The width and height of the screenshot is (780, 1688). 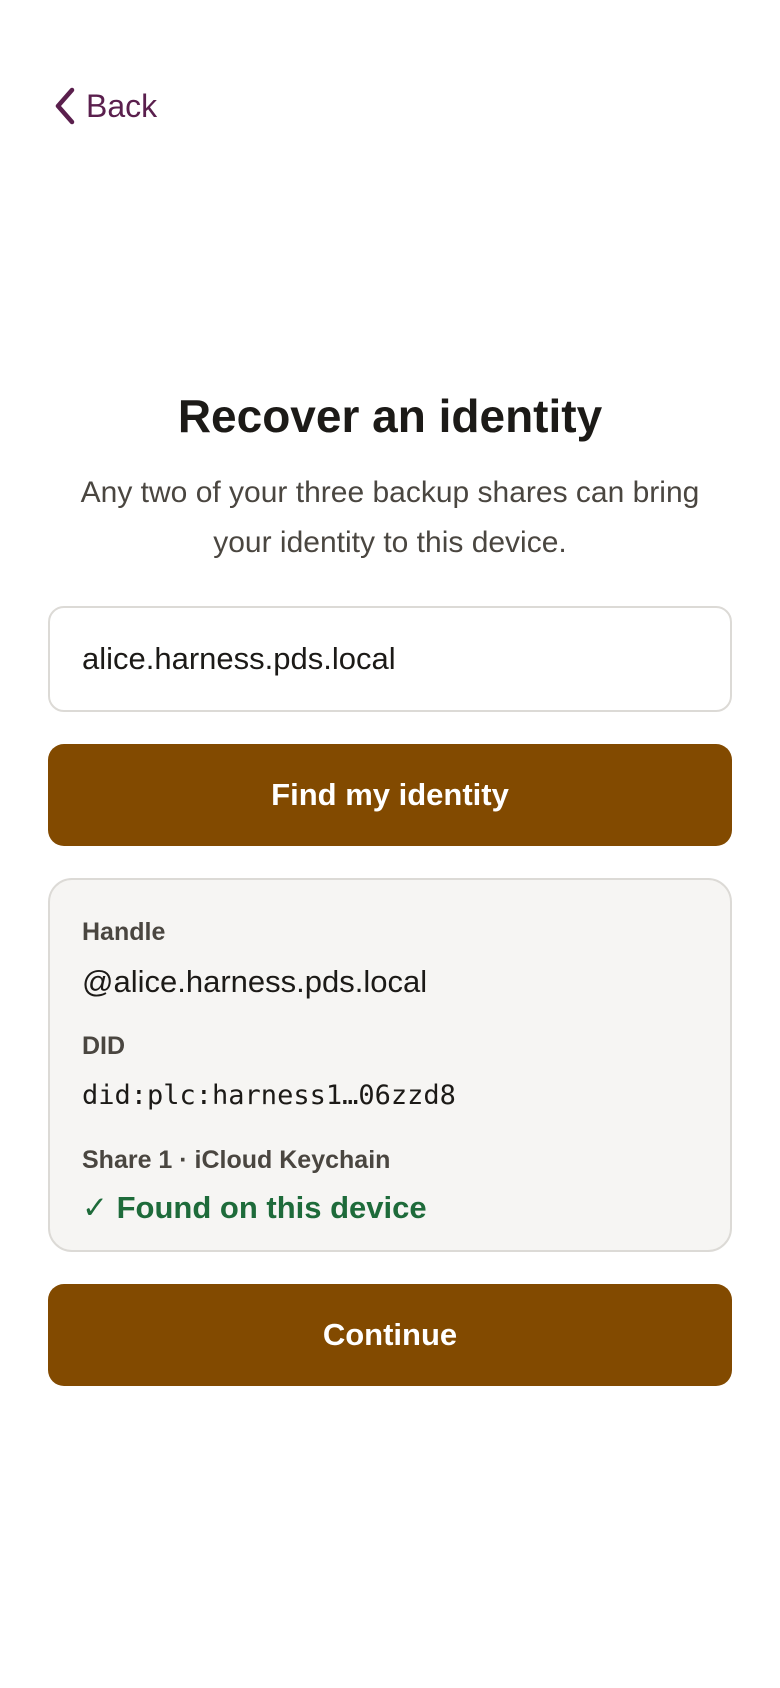 I want to click on did-label: DID, so click(x=104, y=1046).